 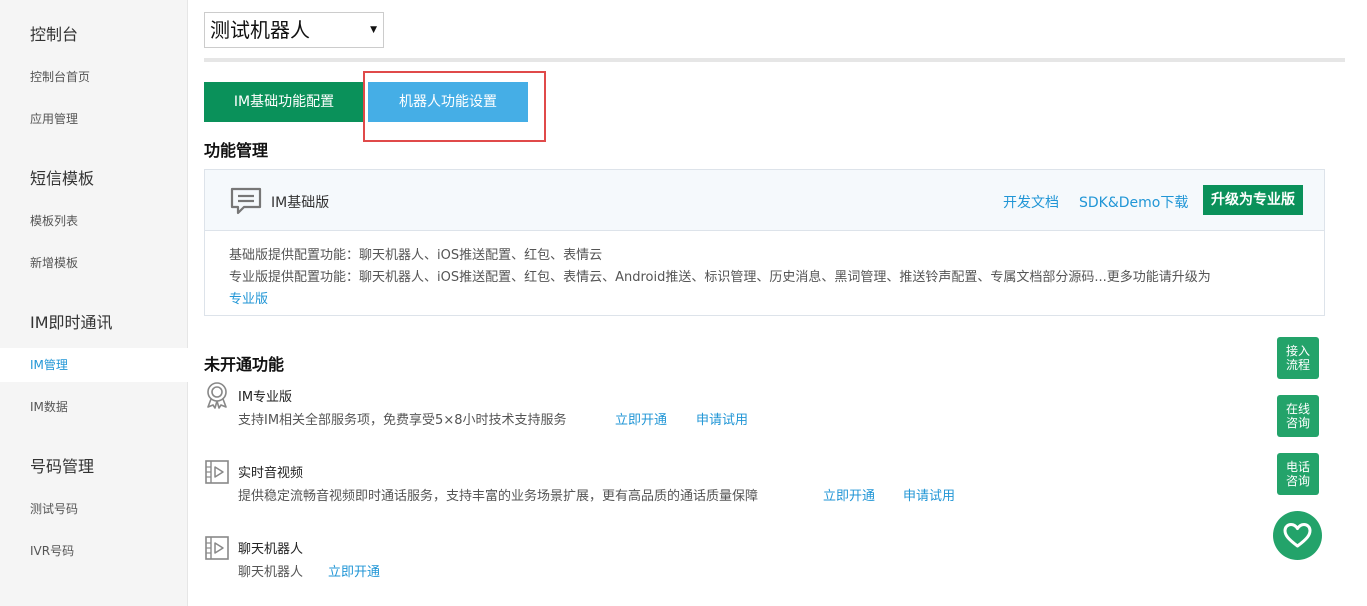 I want to click on sidebar-item-new-template: 新增模板, so click(x=94, y=263).